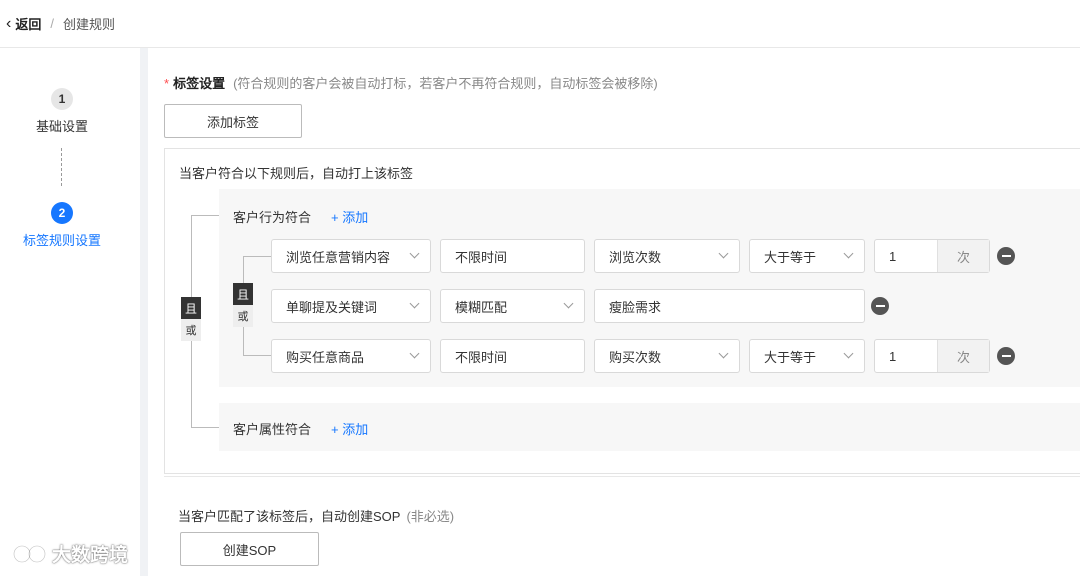  I want to click on breadcrumb-current: 创建规则, so click(88, 24).